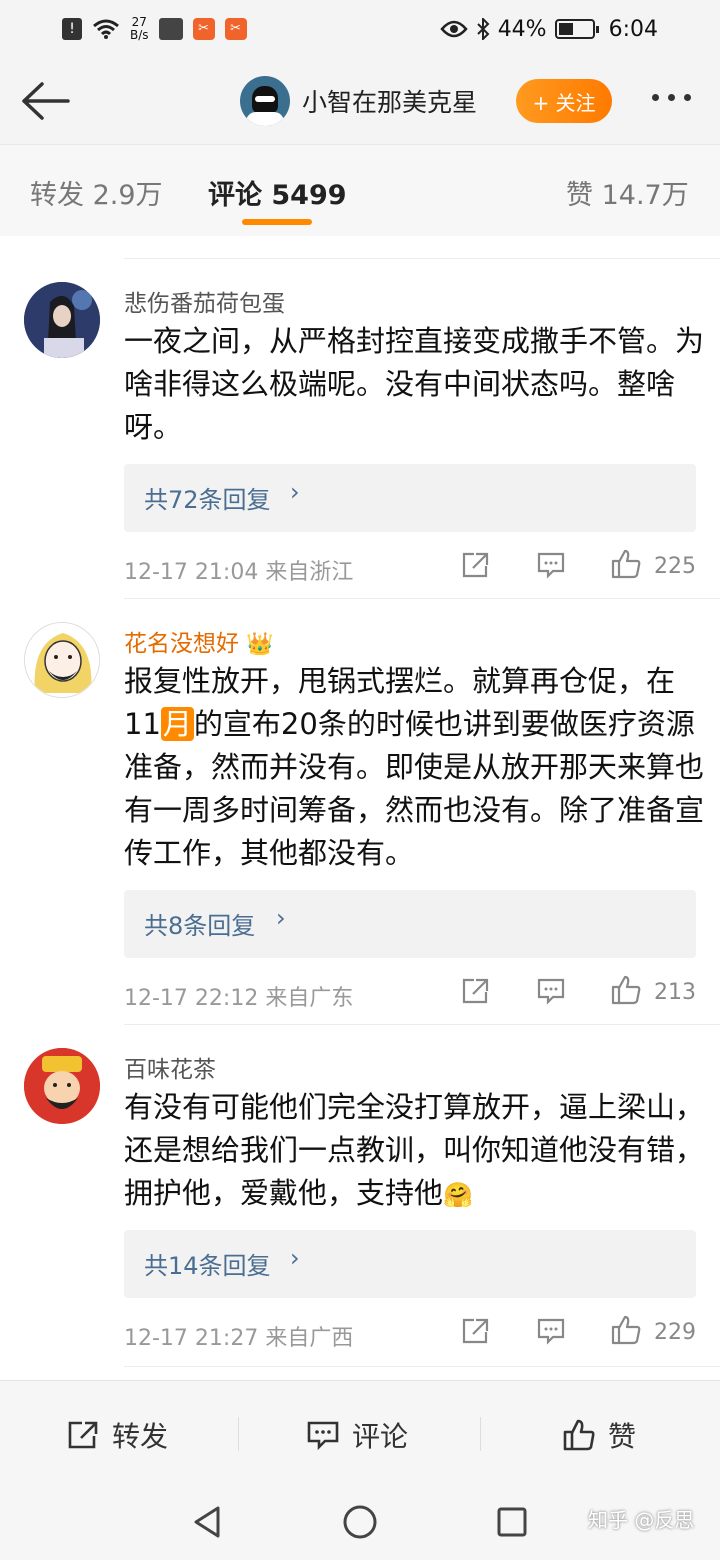 The height and width of the screenshot is (1560, 720). What do you see at coordinates (675, 992) in the screenshot?
I see `like-count: 213` at bounding box center [675, 992].